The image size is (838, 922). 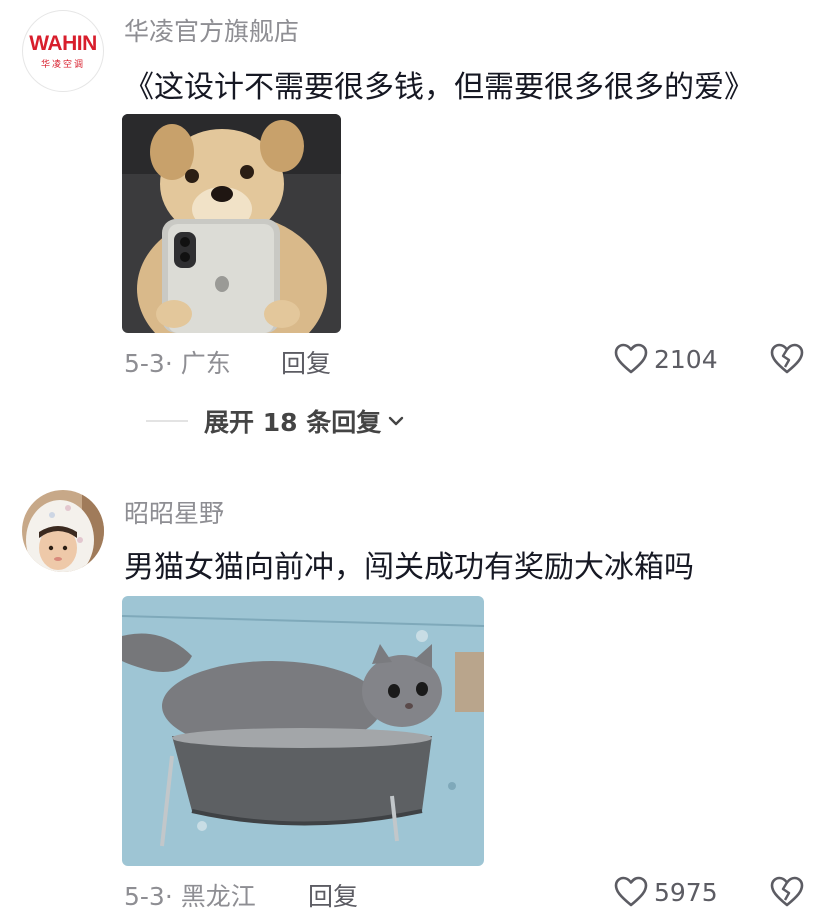 I want to click on comment-meta: 5-3· 广东, so click(x=177, y=363).